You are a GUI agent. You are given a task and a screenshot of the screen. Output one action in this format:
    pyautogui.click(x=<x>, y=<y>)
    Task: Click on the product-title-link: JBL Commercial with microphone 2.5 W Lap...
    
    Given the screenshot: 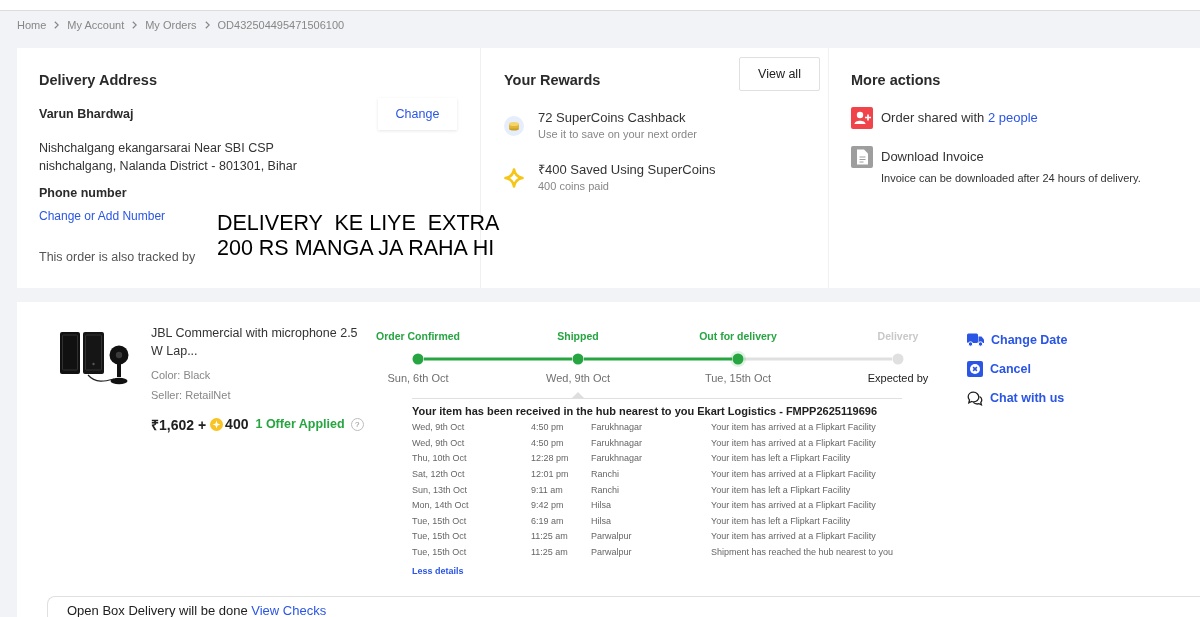 What is the action you would take?
    pyautogui.click(x=261, y=342)
    